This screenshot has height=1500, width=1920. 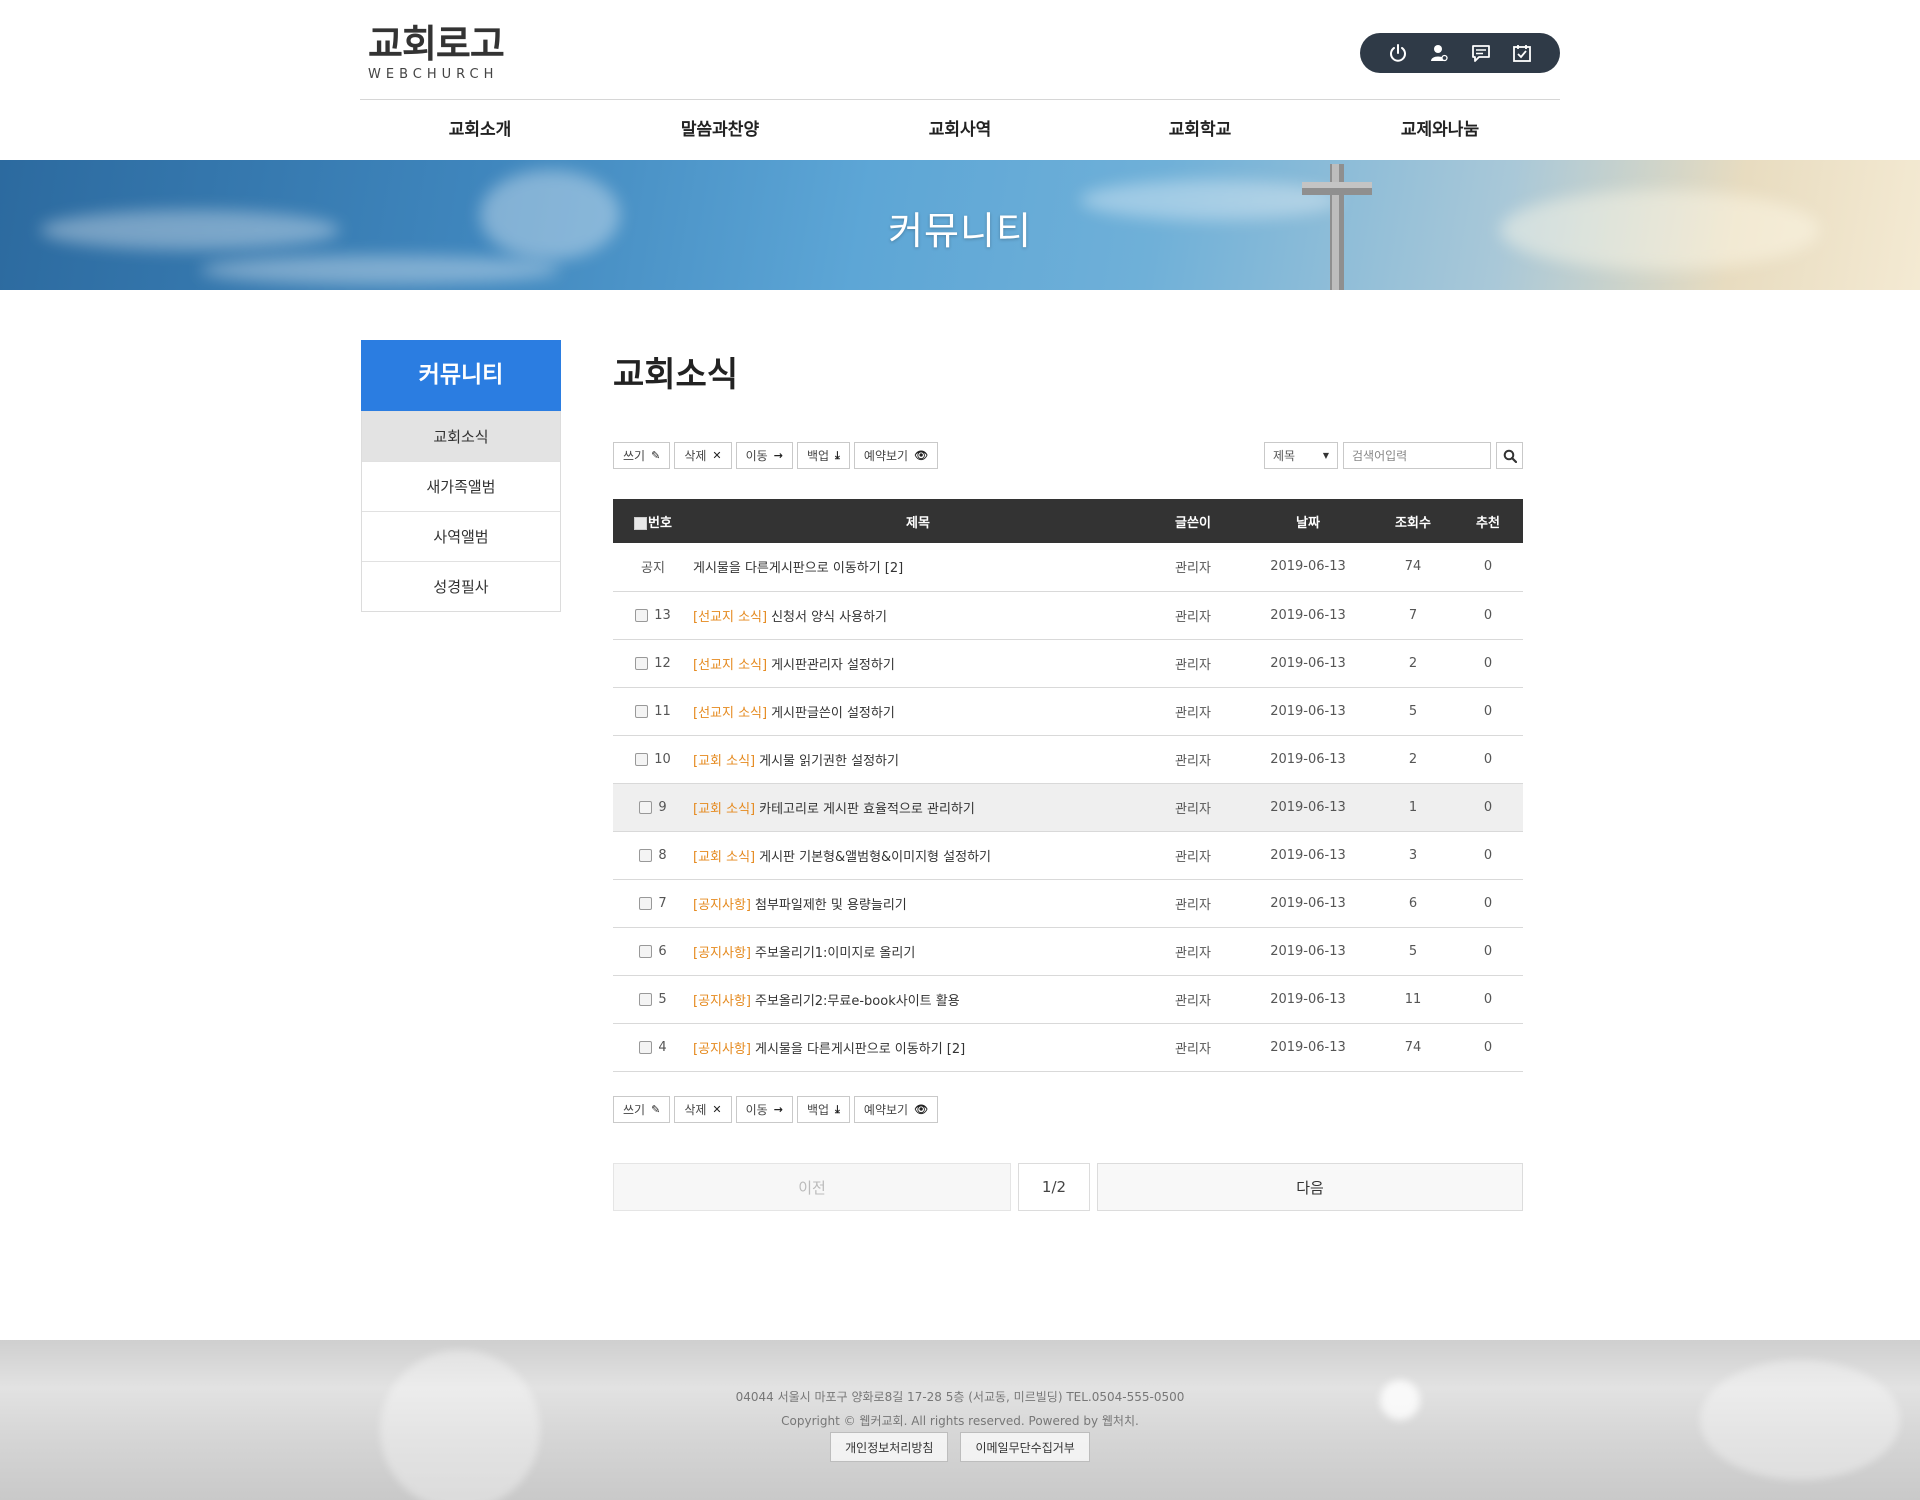 I want to click on row-title-link: 게시판관리자 설정하기, so click(x=833, y=665).